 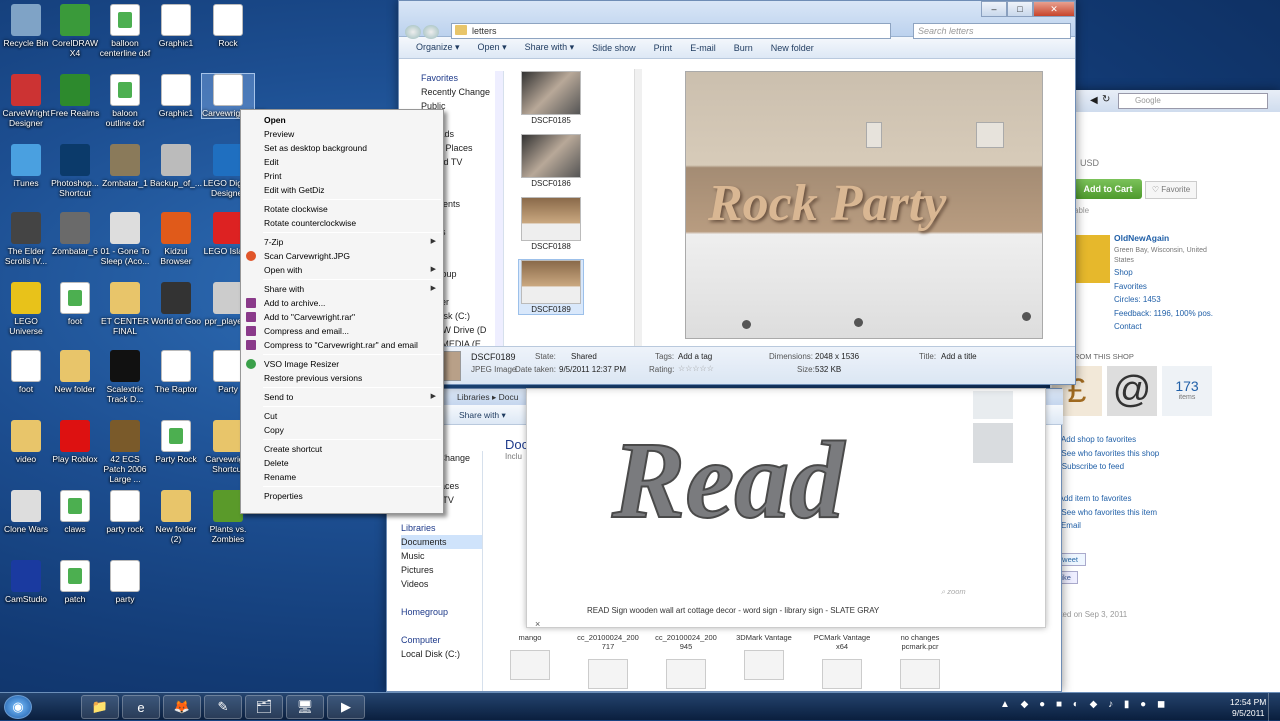 I want to click on toolbar-button: Organize ▾, so click(x=438, y=47).